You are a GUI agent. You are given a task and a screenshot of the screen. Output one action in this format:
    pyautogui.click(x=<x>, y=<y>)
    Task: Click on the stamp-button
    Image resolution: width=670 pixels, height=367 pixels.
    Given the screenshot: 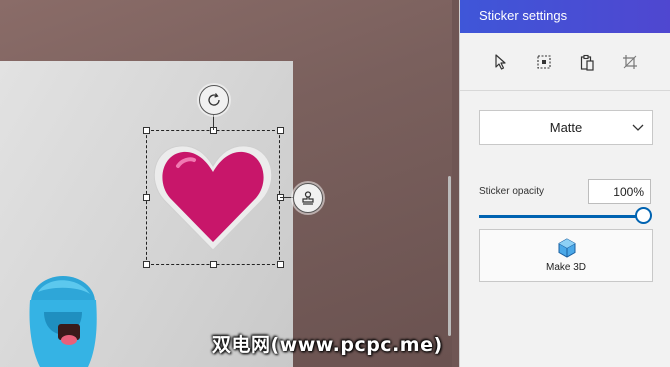 What is the action you would take?
    pyautogui.click(x=308, y=198)
    